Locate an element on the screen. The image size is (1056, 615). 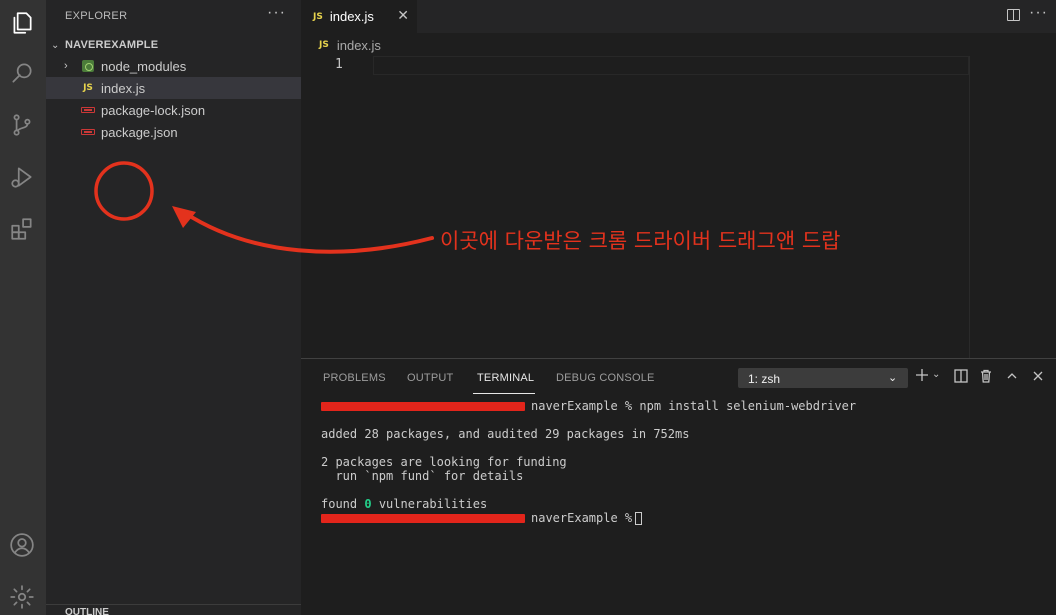
tab-output: OUTPUT is located at coordinates (430, 378).